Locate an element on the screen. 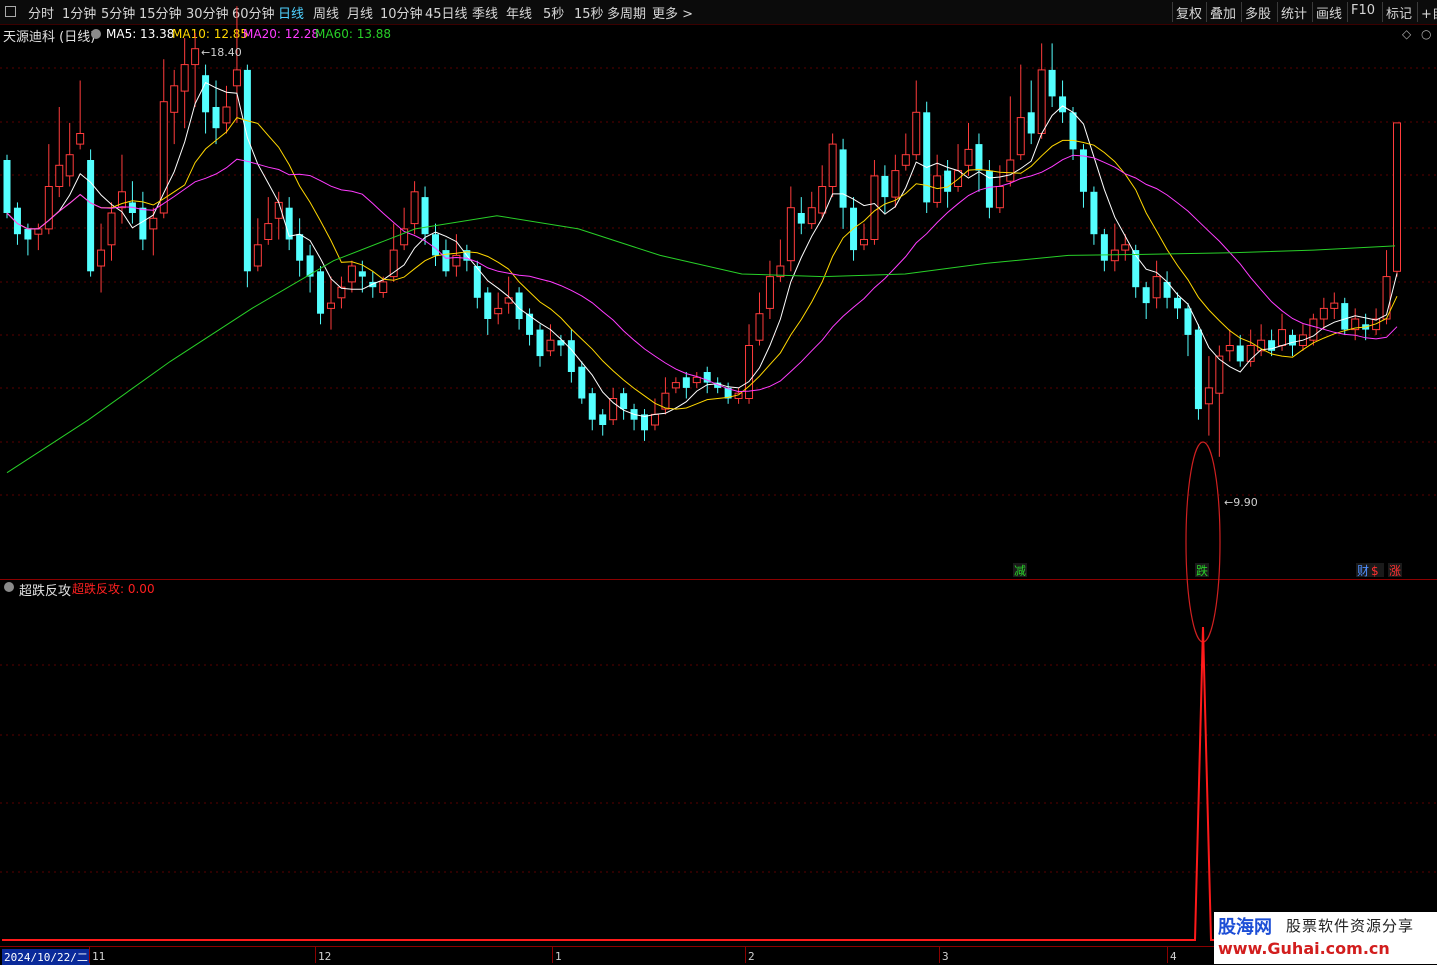  event-tag-2: 财 is located at coordinates (1363, 571).